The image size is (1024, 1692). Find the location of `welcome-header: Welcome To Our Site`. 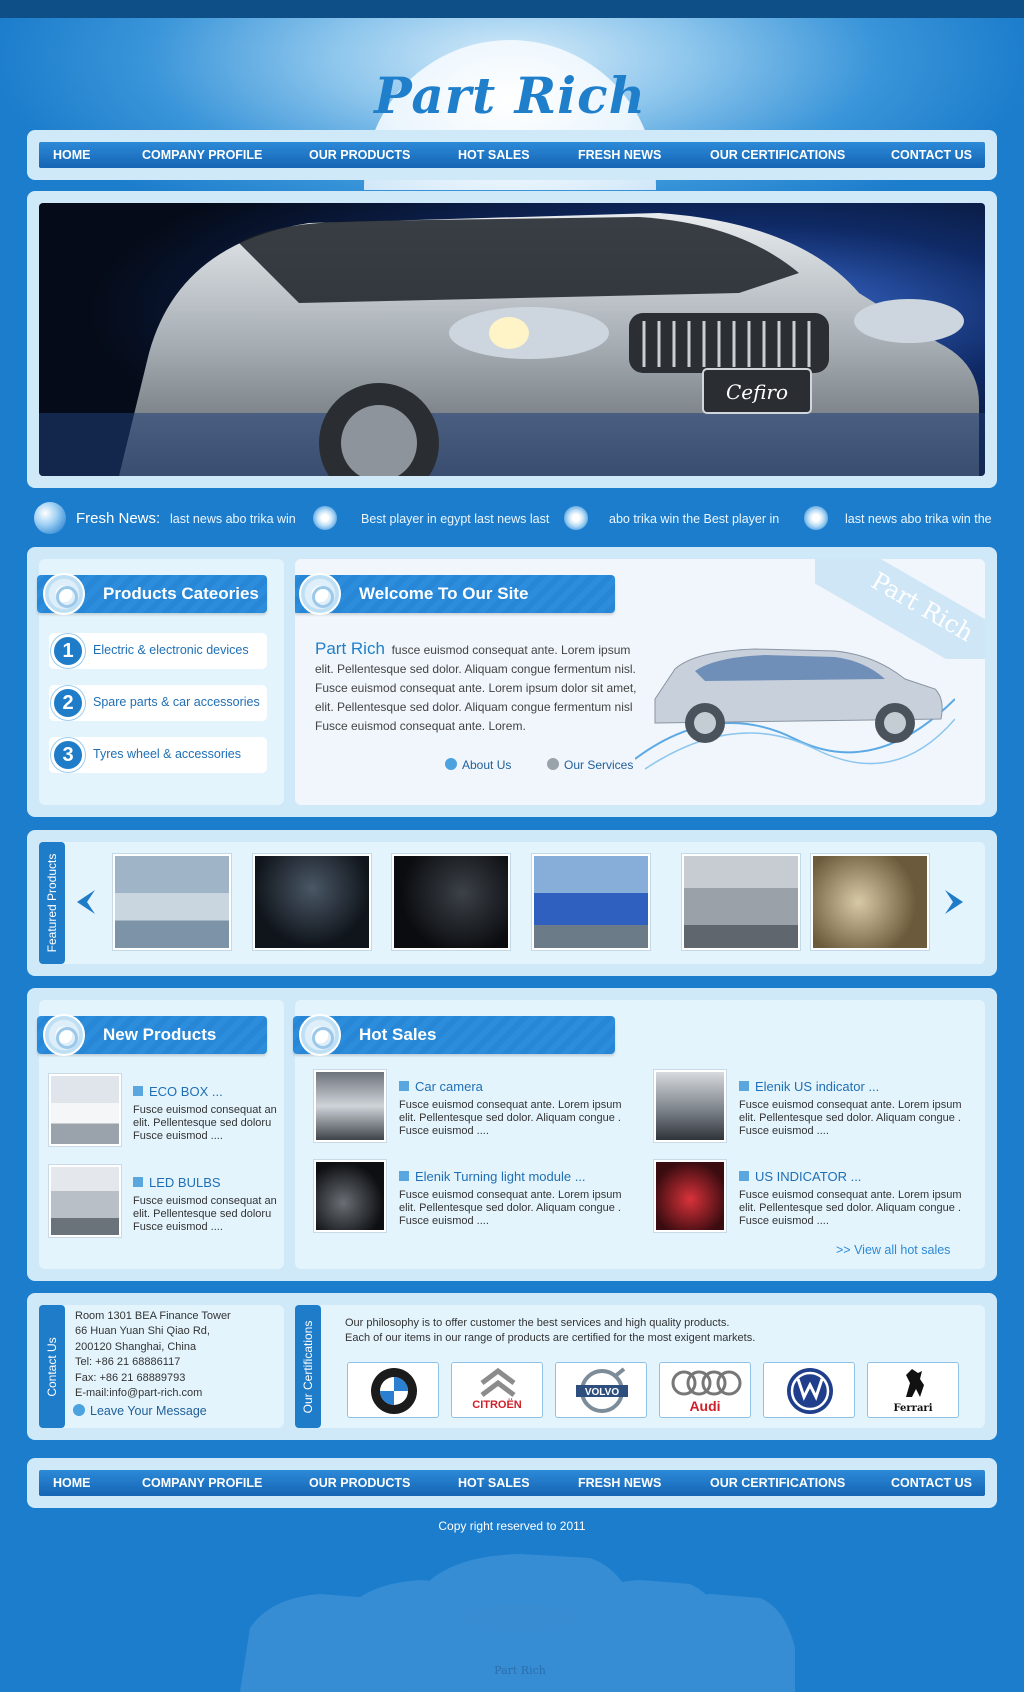

welcome-header: Welcome To Our Site is located at coordinates (455, 594).